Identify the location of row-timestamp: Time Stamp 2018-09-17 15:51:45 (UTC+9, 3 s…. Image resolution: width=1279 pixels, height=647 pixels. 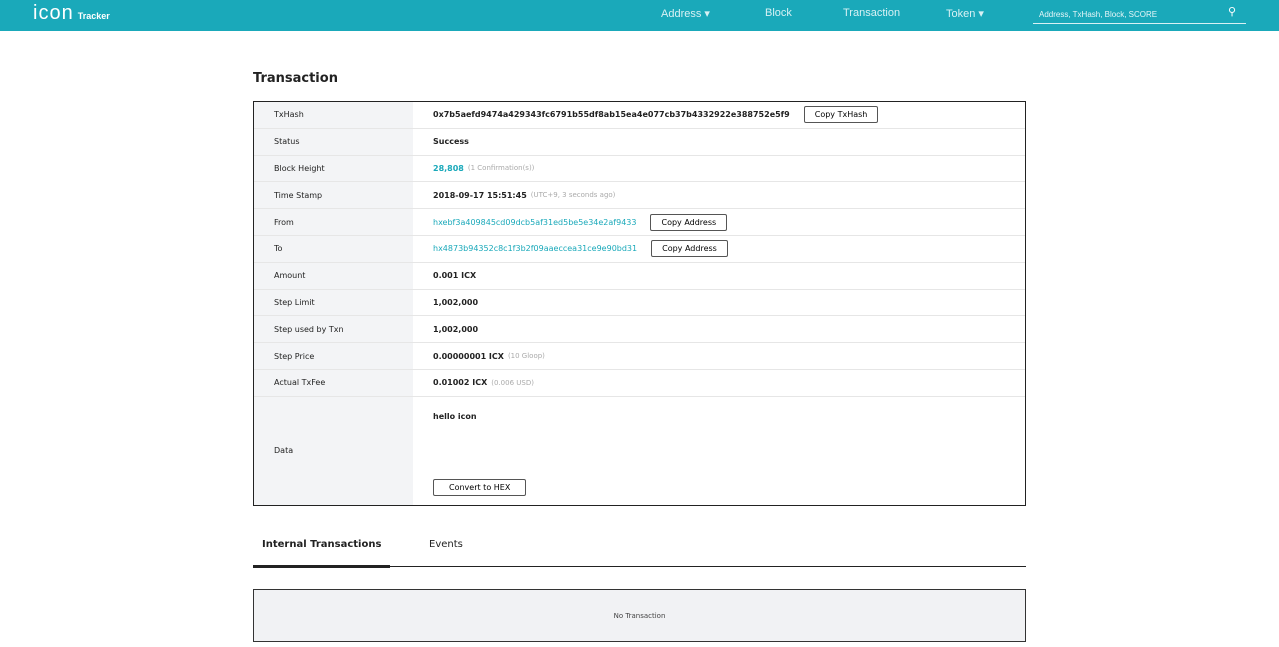
(639, 196).